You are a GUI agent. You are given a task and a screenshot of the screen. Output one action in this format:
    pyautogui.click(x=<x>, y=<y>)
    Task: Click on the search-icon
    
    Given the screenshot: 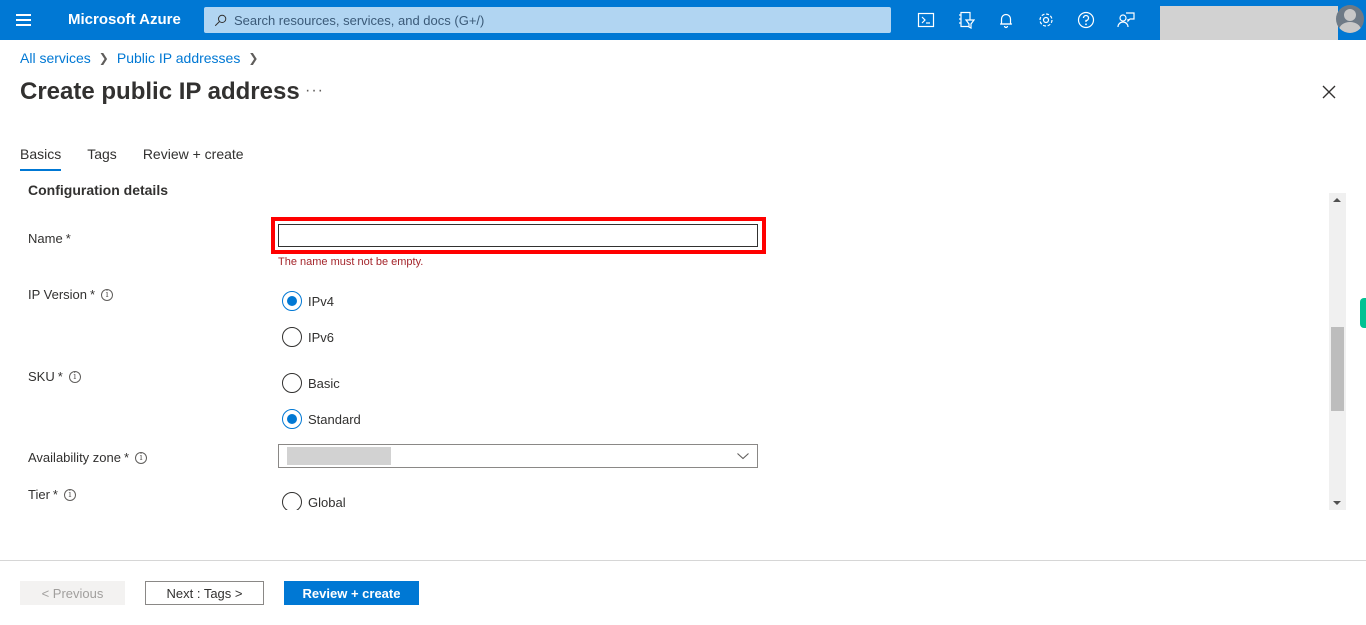 What is the action you would take?
    pyautogui.click(x=220, y=20)
    